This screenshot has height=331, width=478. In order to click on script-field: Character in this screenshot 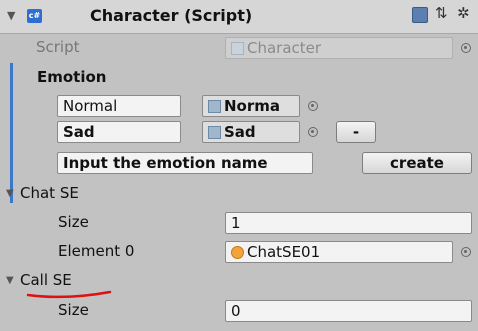, I will do `click(339, 48)`.